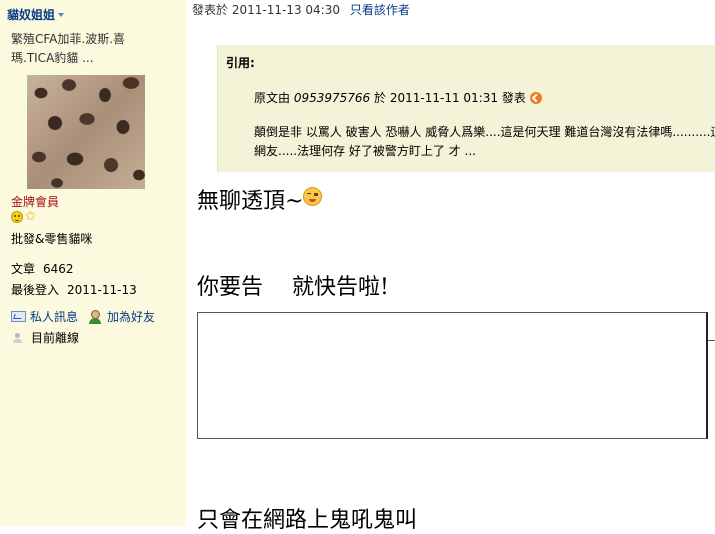 This screenshot has height=534, width=715. I want to click on quote-origin: 原文由 0953975766 於 2011-11-11 01:31 發表, so click(398, 97).